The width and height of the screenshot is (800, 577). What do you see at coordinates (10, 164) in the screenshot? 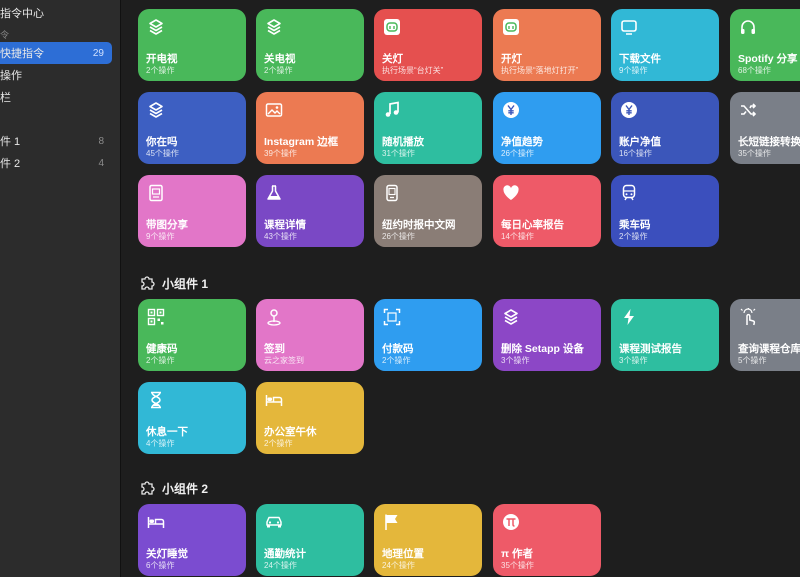
I see `sidebar-item-label: 件 2` at bounding box center [10, 164].